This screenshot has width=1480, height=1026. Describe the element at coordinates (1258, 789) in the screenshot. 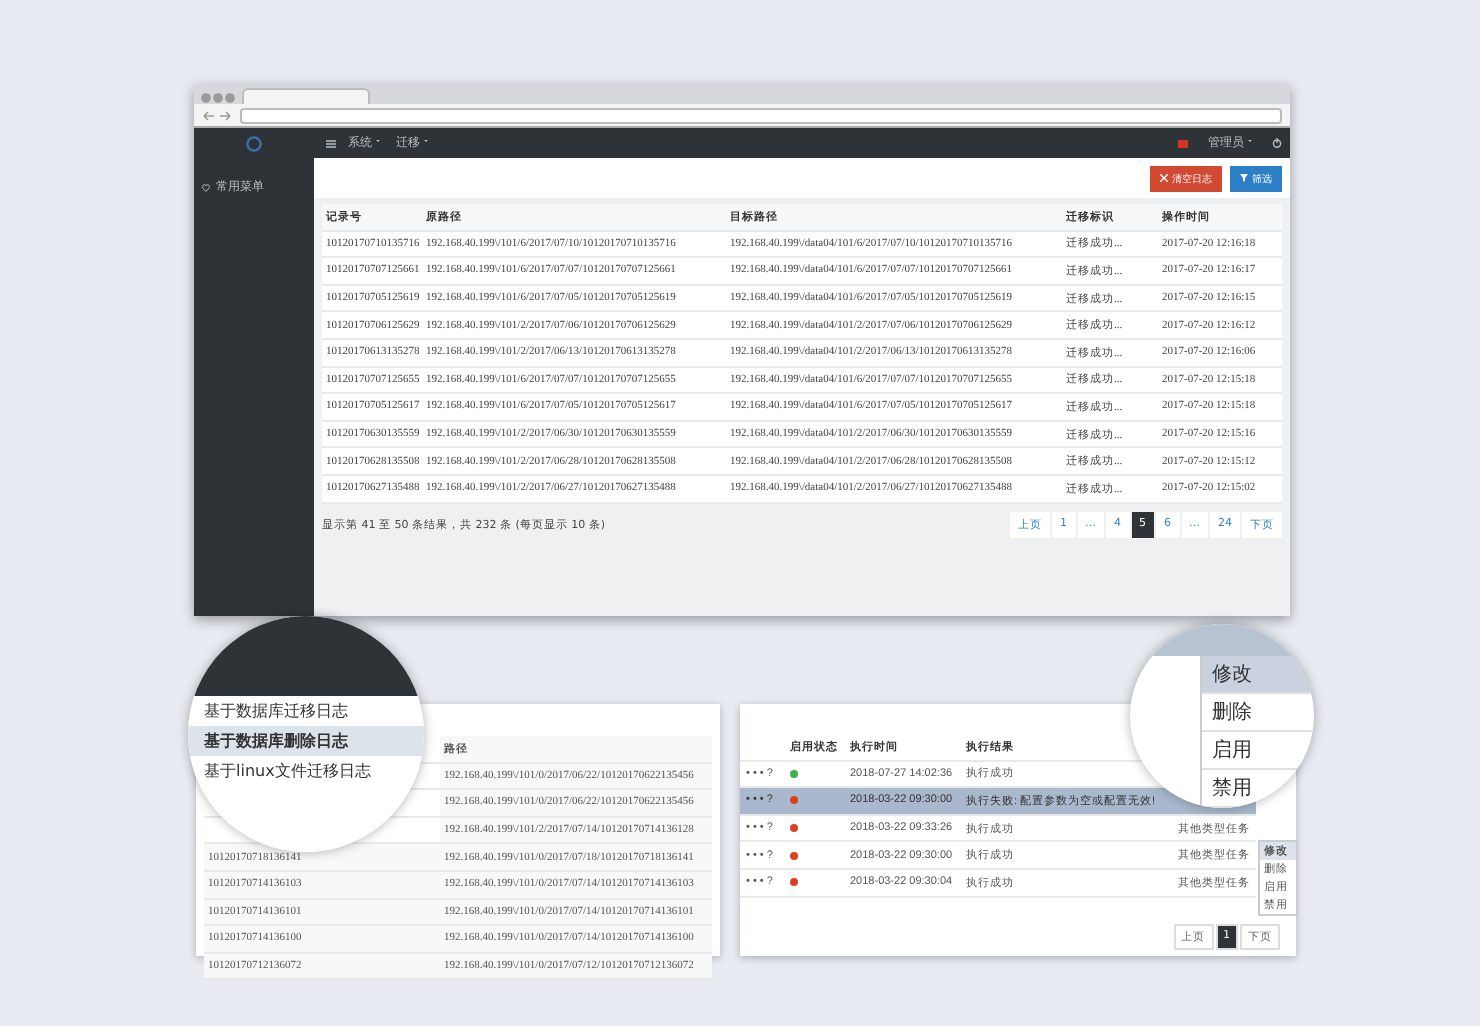

I see `menu-item: 禁用` at that location.